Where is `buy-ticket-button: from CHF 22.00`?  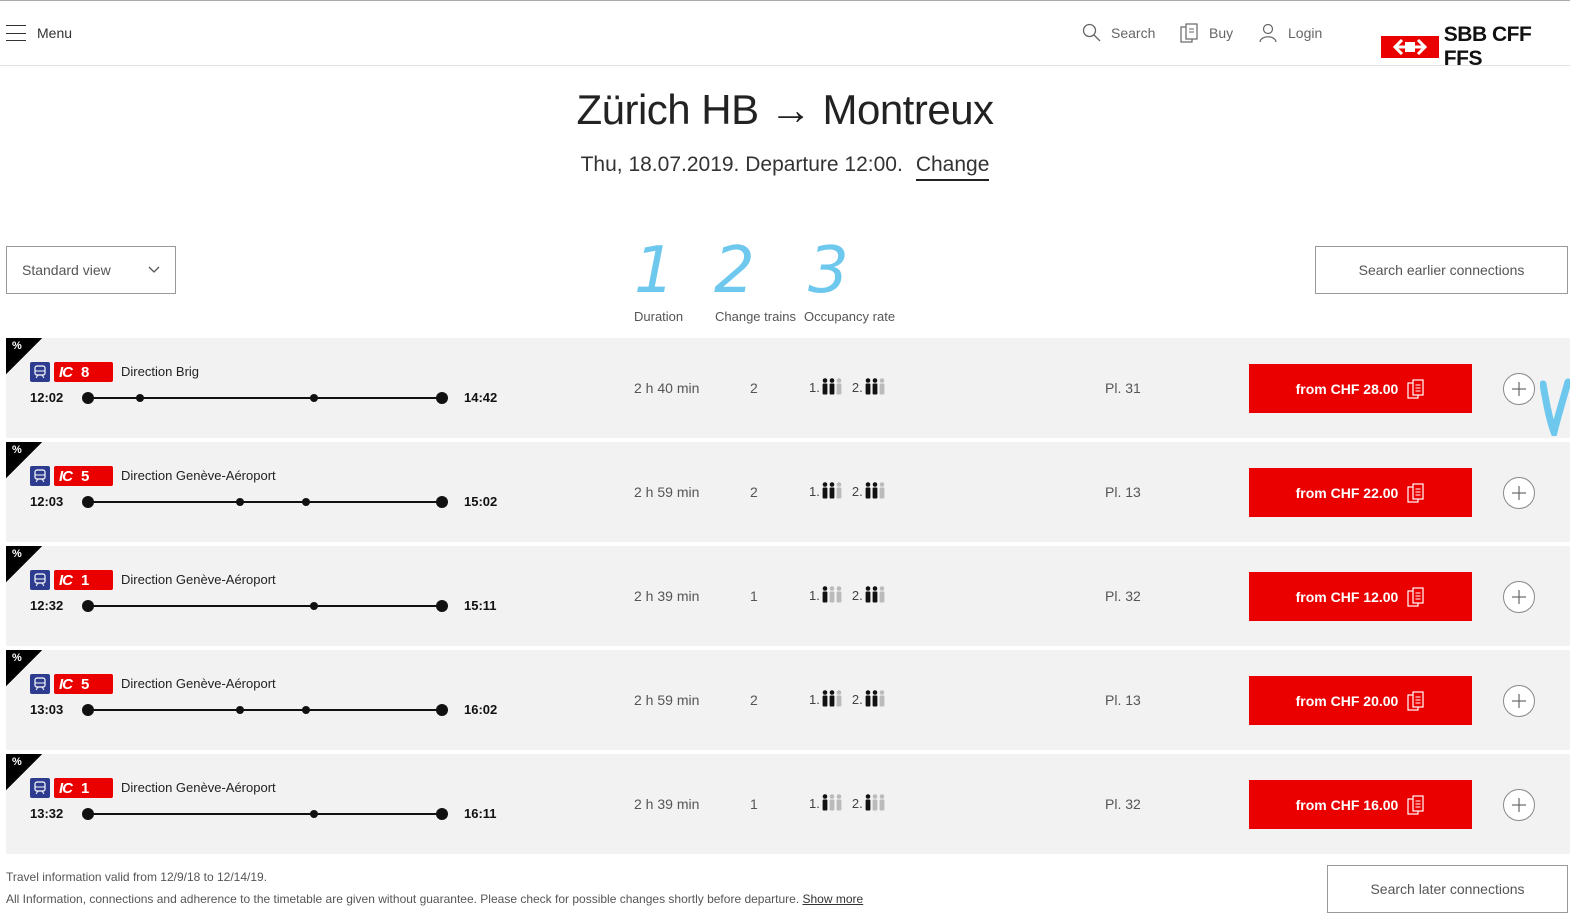 buy-ticket-button: from CHF 22.00 is located at coordinates (1360, 492).